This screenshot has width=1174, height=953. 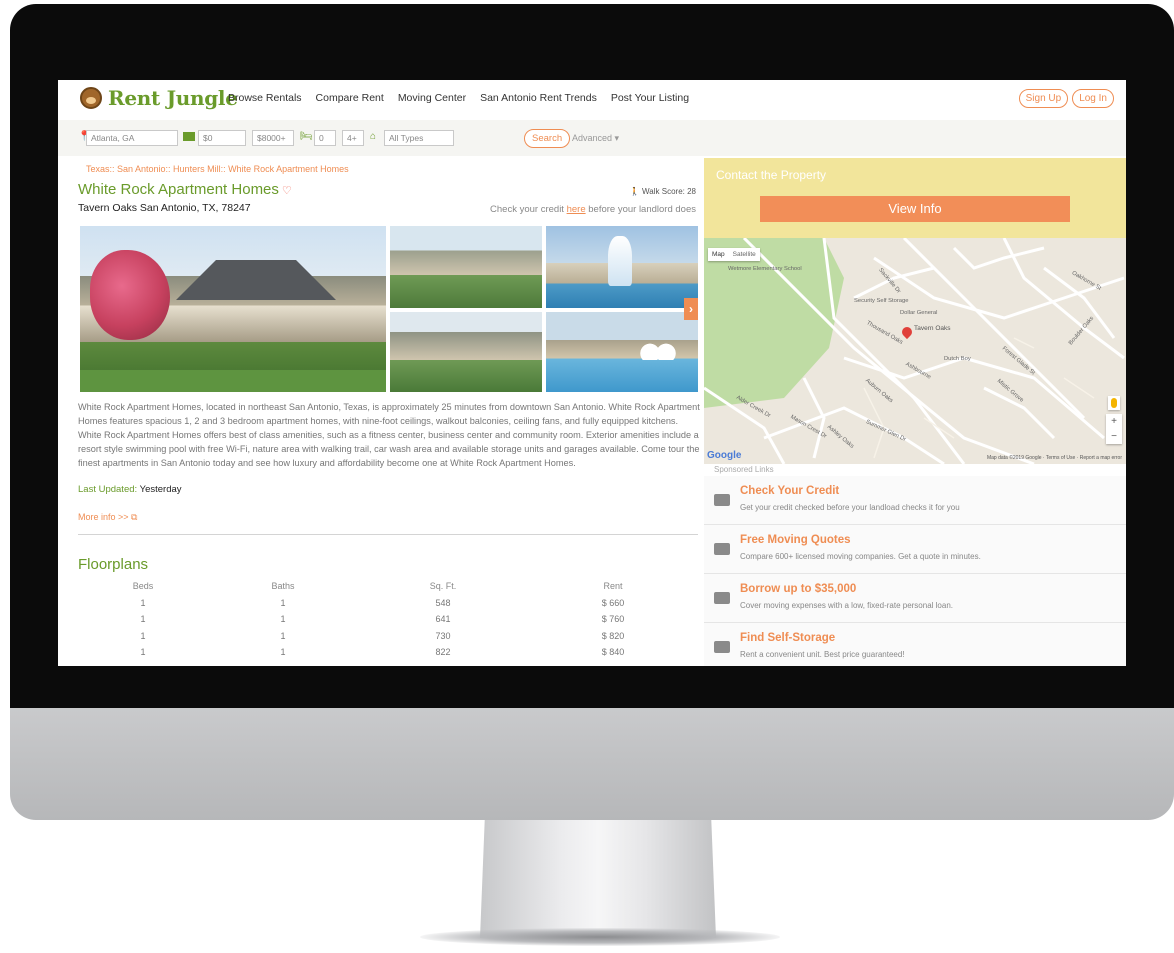 I want to click on col-sqft: Sq. Ft., so click(x=443, y=586).